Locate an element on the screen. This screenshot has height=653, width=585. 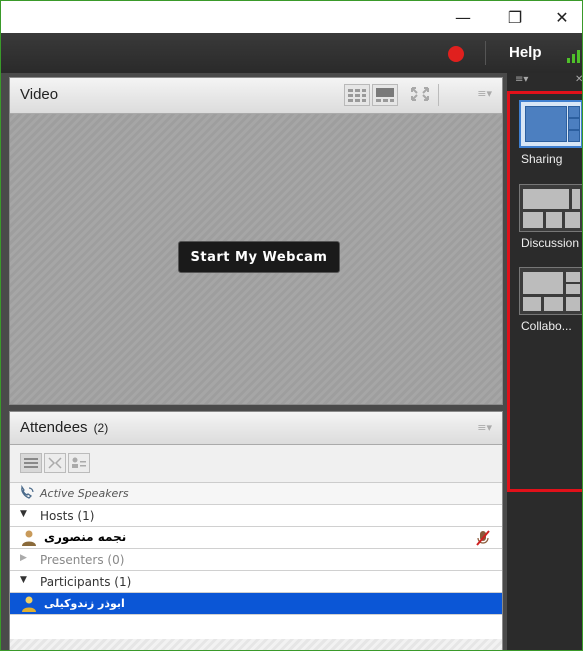
restore-button: ❐ is located at coordinates (515, 17).